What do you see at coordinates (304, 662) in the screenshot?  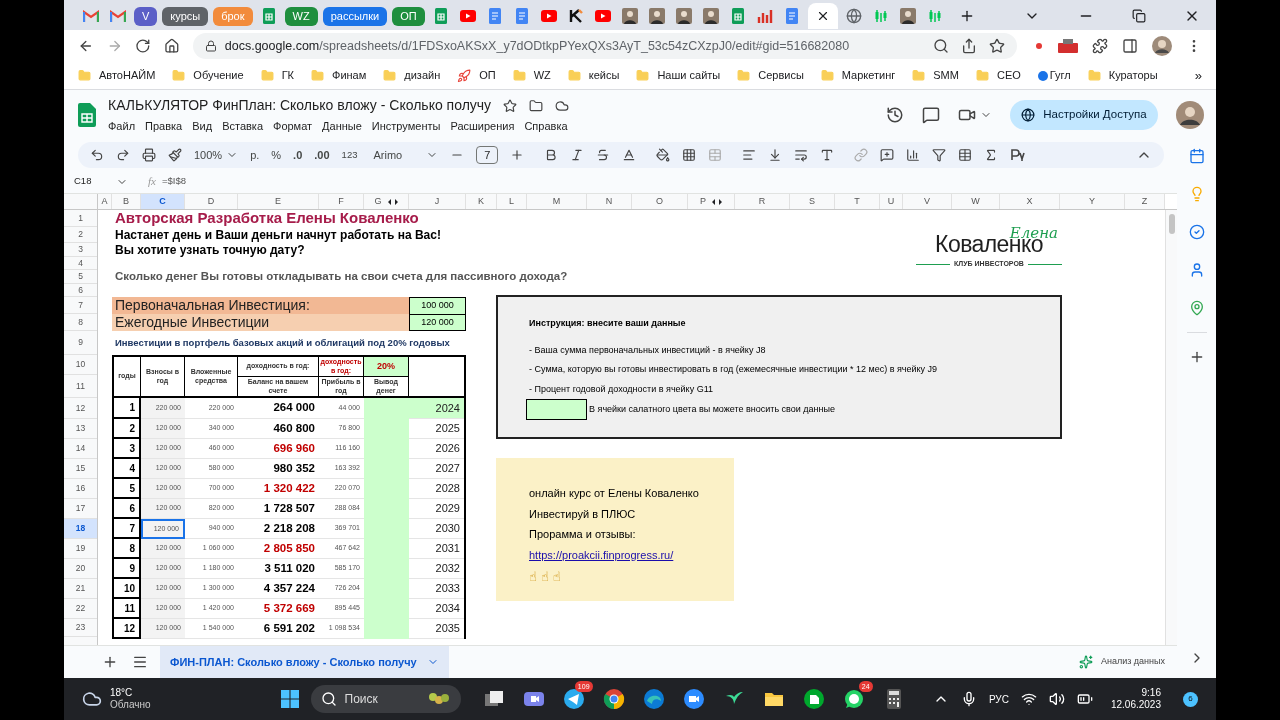 I see `sheet-tab: ФИН-ПЛАН: Сколько вложу - Сколько получу` at bounding box center [304, 662].